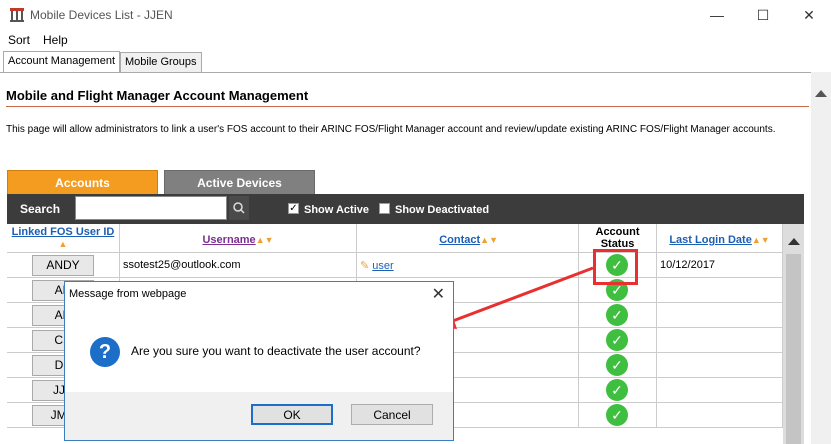 The height and width of the screenshot is (444, 831). What do you see at coordinates (717, 15) in the screenshot?
I see `minimize-button: —` at bounding box center [717, 15].